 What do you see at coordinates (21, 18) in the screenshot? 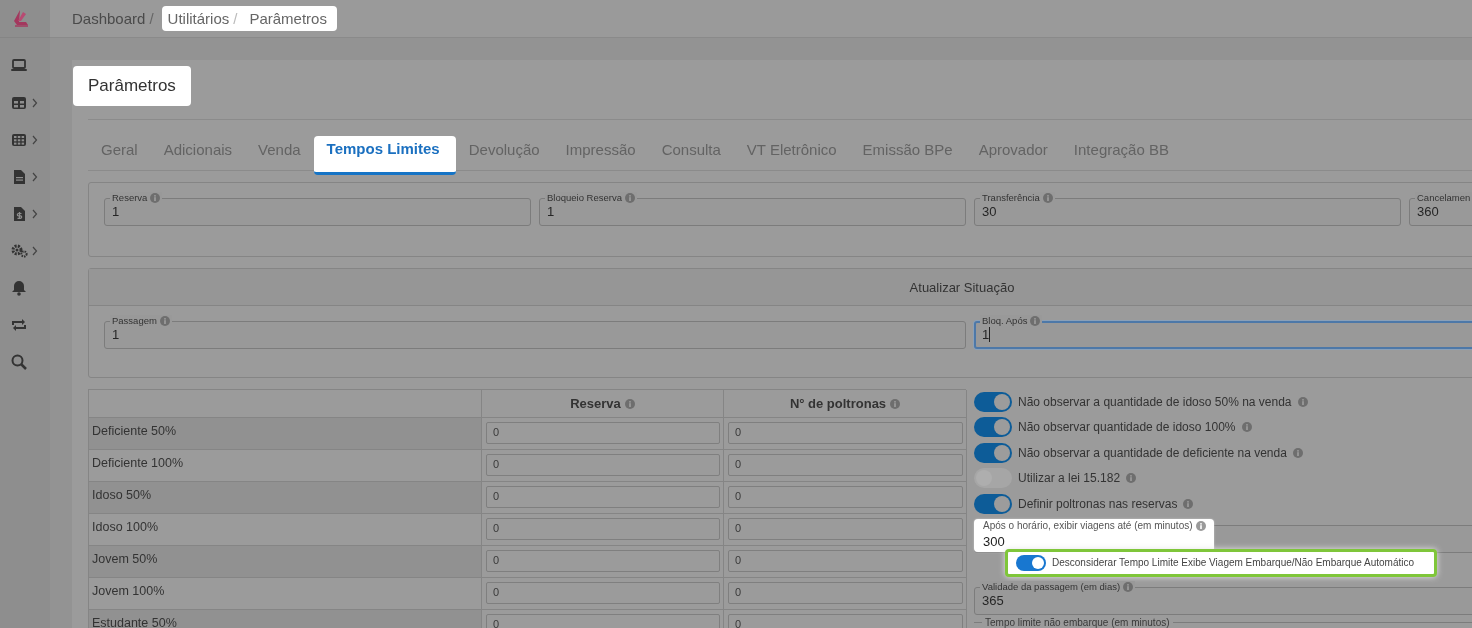
I see `logo-icon` at bounding box center [21, 18].